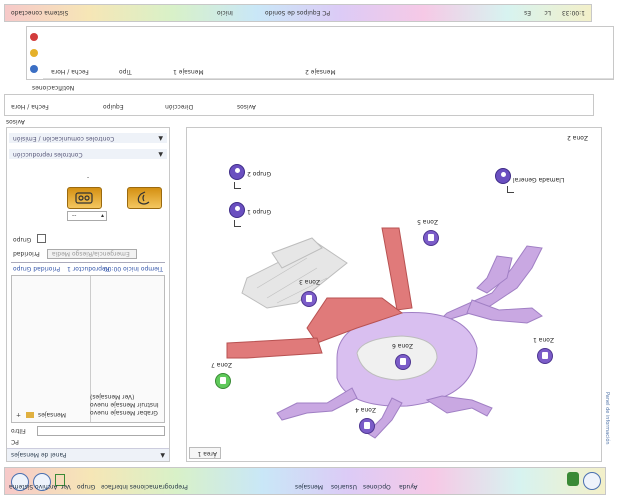 Image resolution: width=620 pixels, height=500 pixels. I want to click on status-middle-text: PC Equipos de Sonido, so click(298, 12).